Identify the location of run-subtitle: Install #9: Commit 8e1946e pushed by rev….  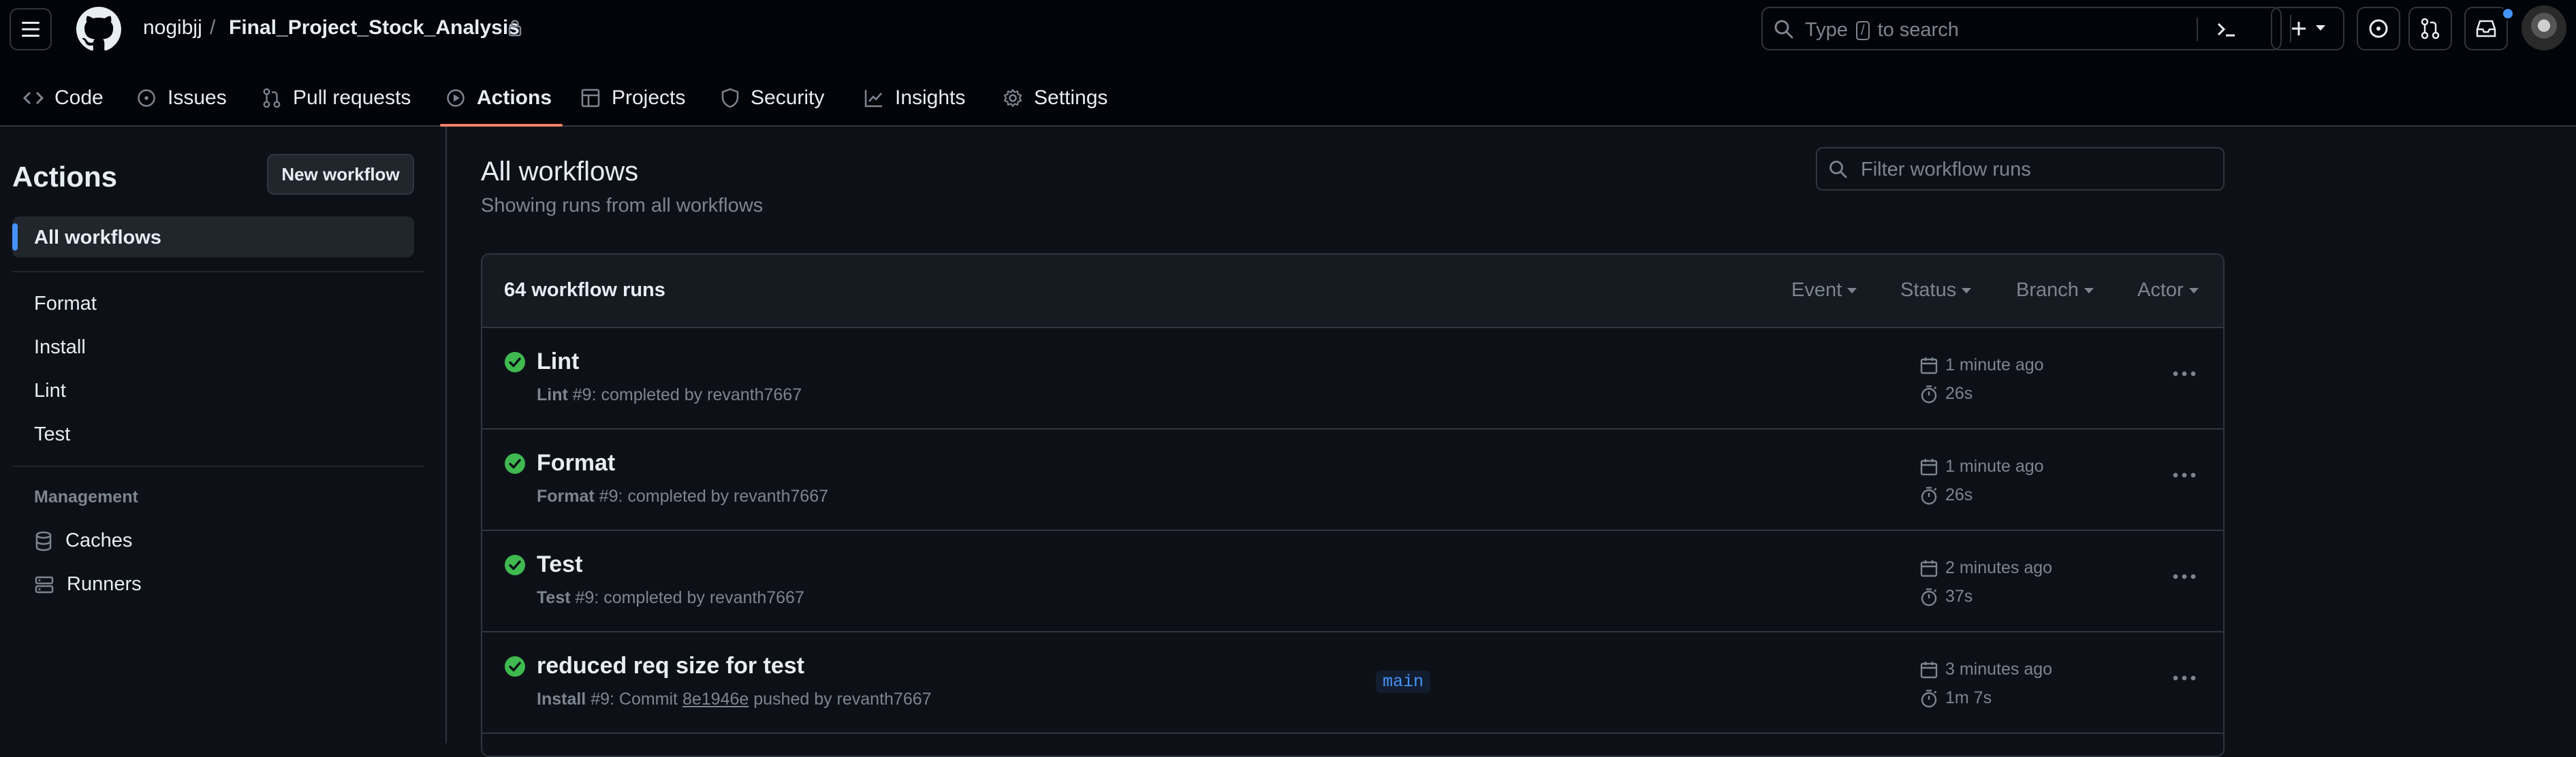
(734, 699).